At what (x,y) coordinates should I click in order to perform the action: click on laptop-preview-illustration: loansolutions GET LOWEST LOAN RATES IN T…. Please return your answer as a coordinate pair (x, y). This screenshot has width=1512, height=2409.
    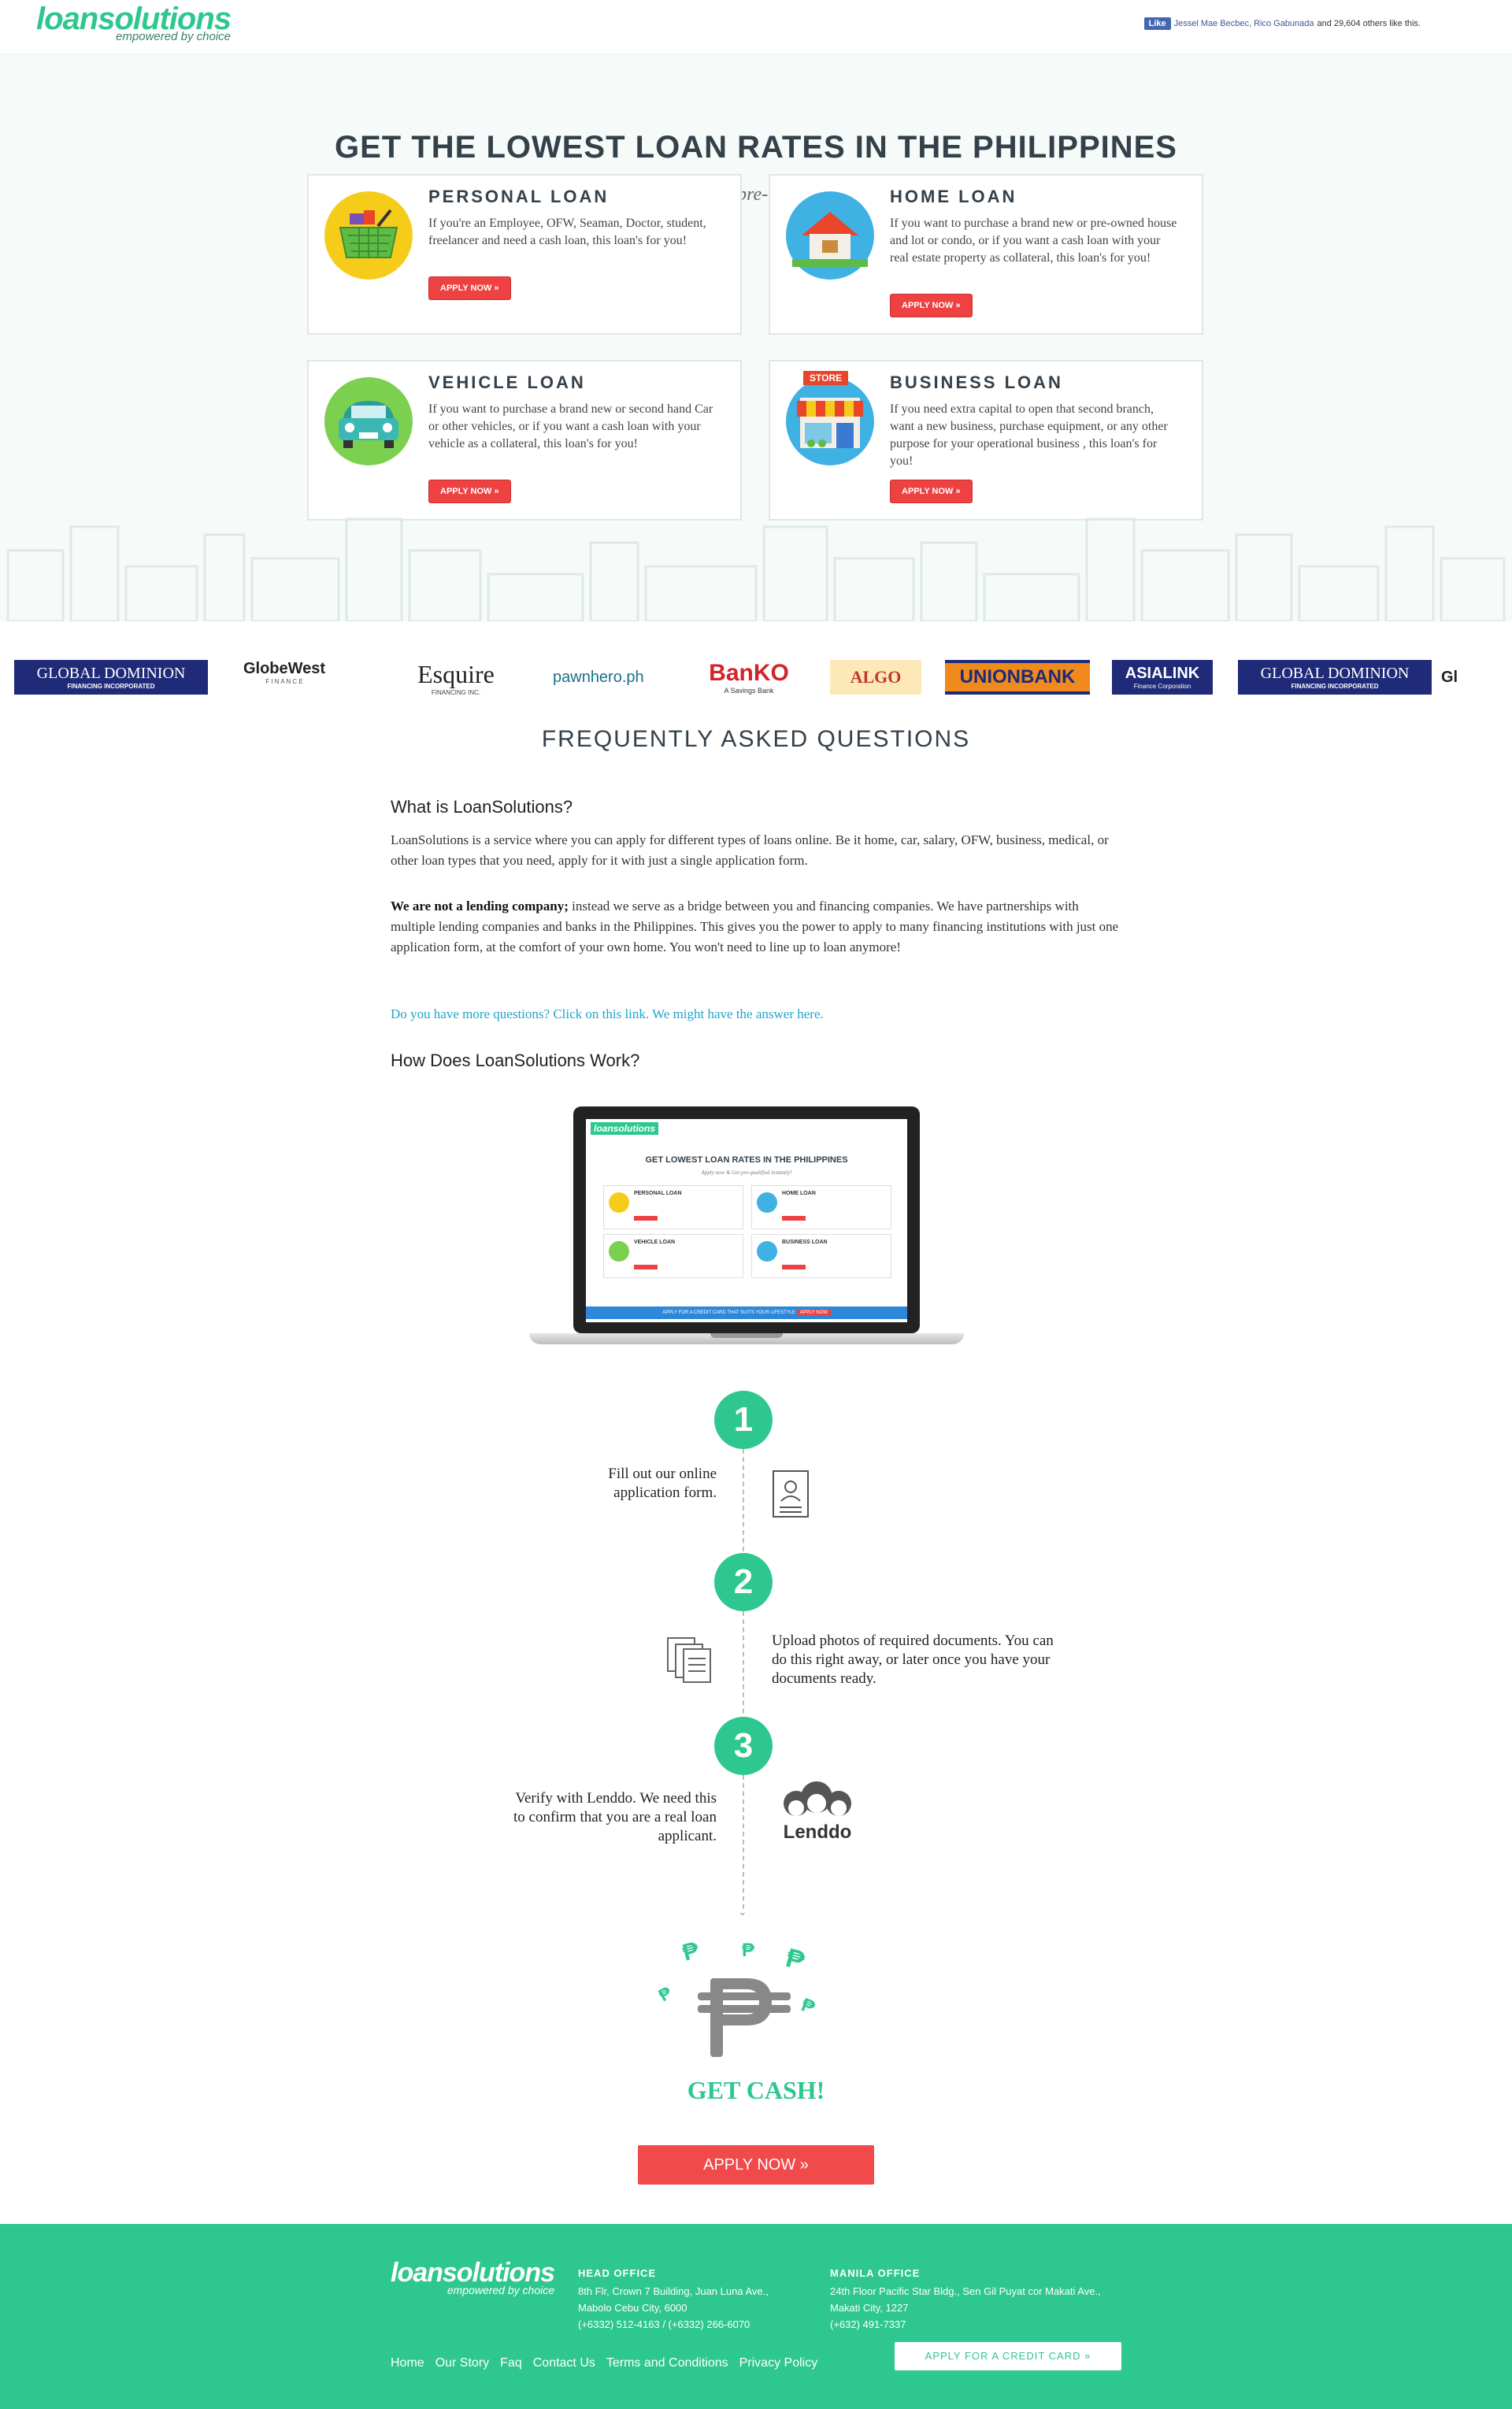
    Looking at the image, I should click on (746, 1232).